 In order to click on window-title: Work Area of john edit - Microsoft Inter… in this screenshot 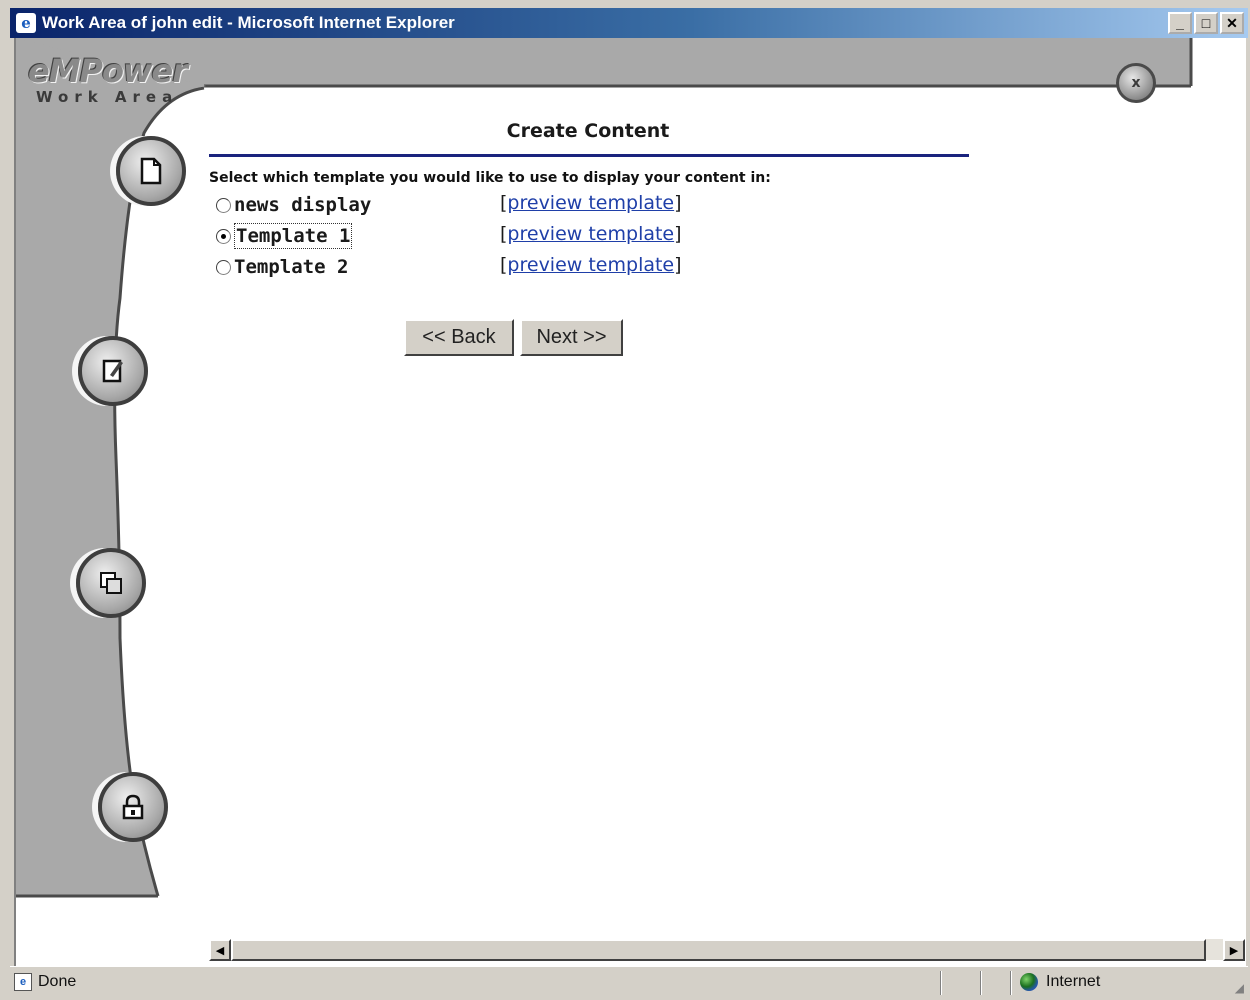, I will do `click(248, 22)`.